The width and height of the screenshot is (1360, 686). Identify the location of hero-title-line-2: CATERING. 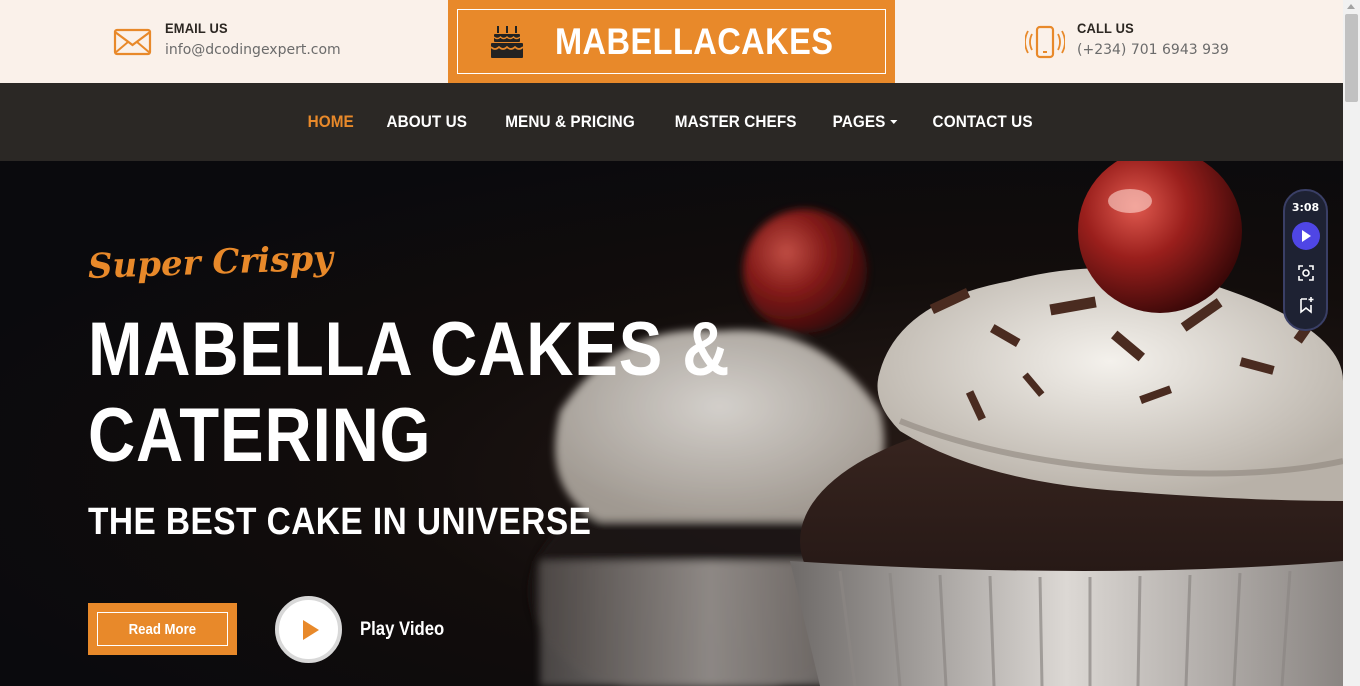
(260, 435).